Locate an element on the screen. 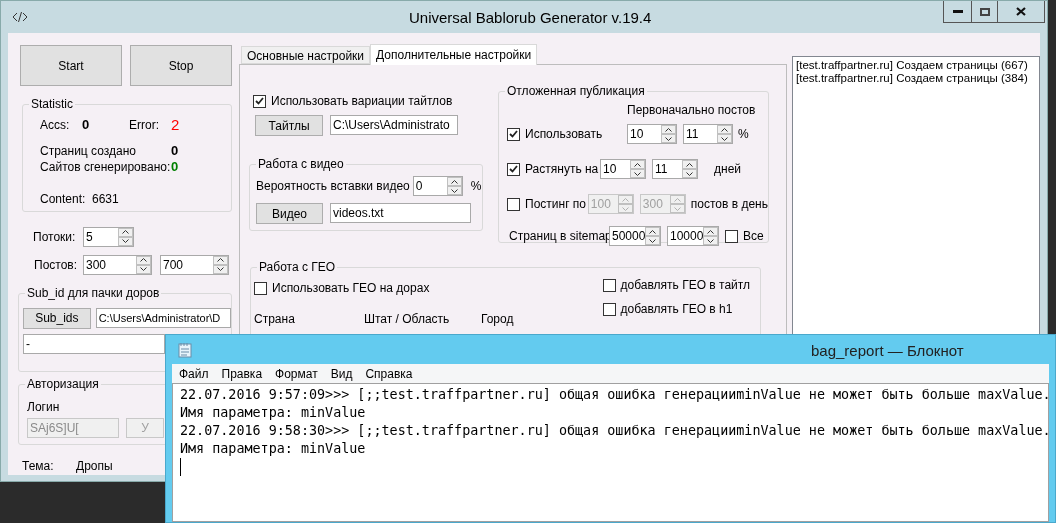 The height and width of the screenshot is (523, 1056). checkbox-label: добавлять ГЕО в тайтл is located at coordinates (685, 285).